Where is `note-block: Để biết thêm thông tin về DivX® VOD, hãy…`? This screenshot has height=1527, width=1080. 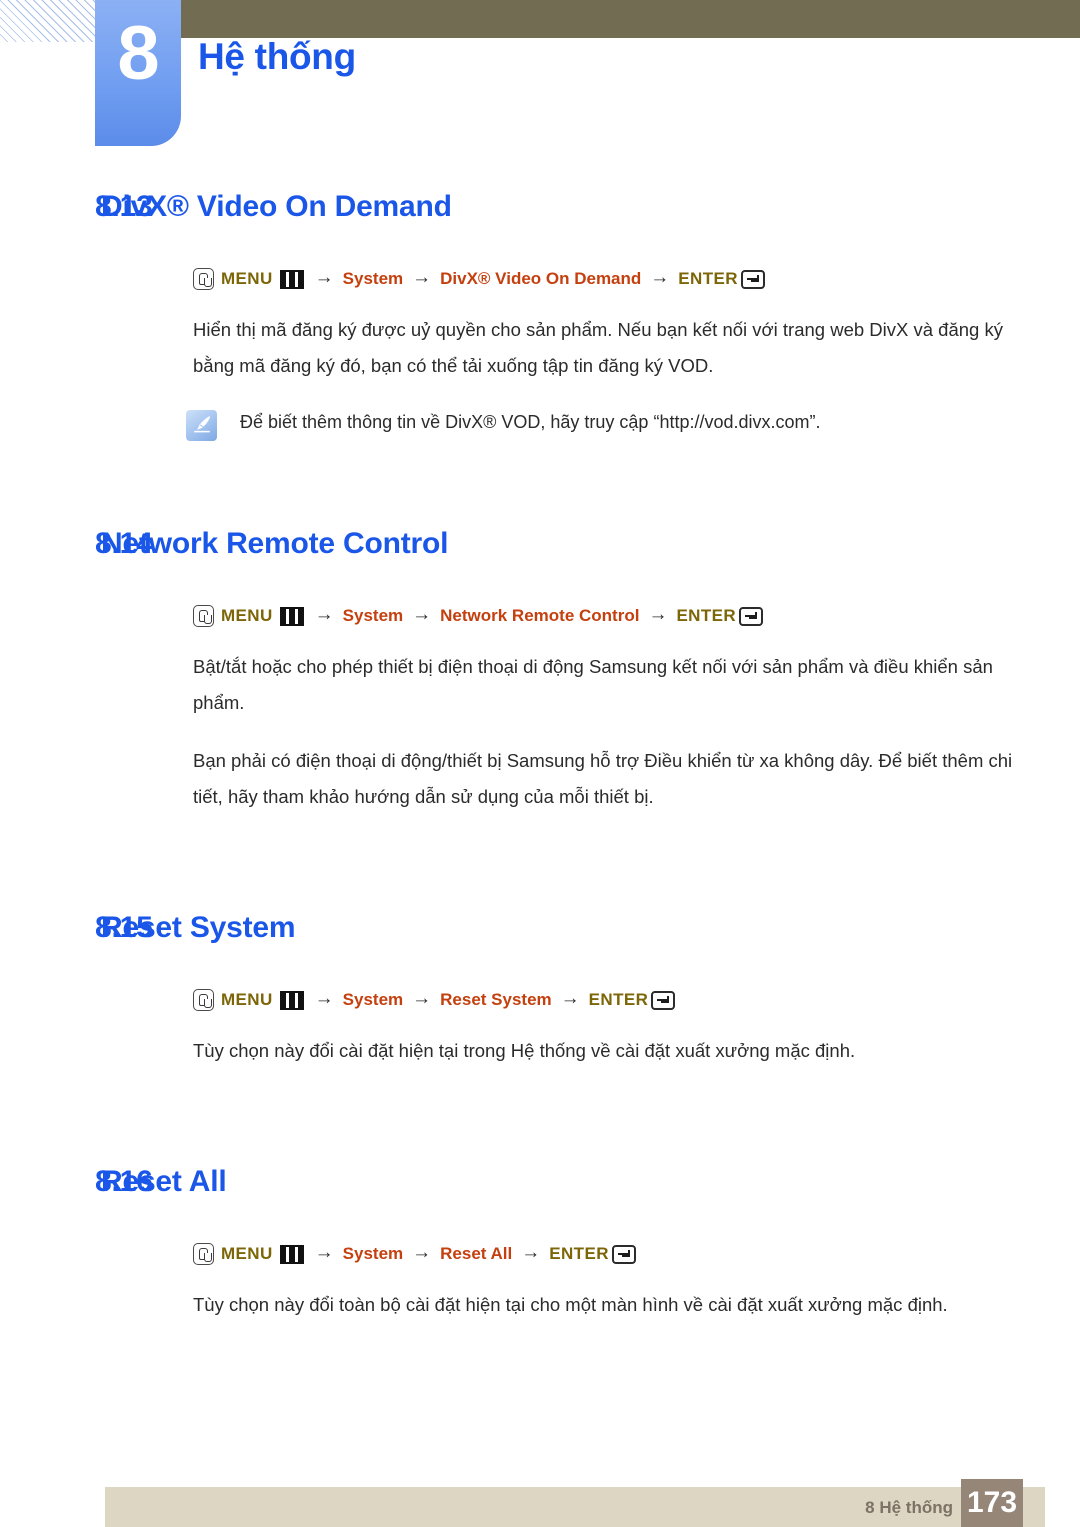 note-block: Để biết thêm thông tin về DivX® VOD, hãy… is located at coordinates (633, 423).